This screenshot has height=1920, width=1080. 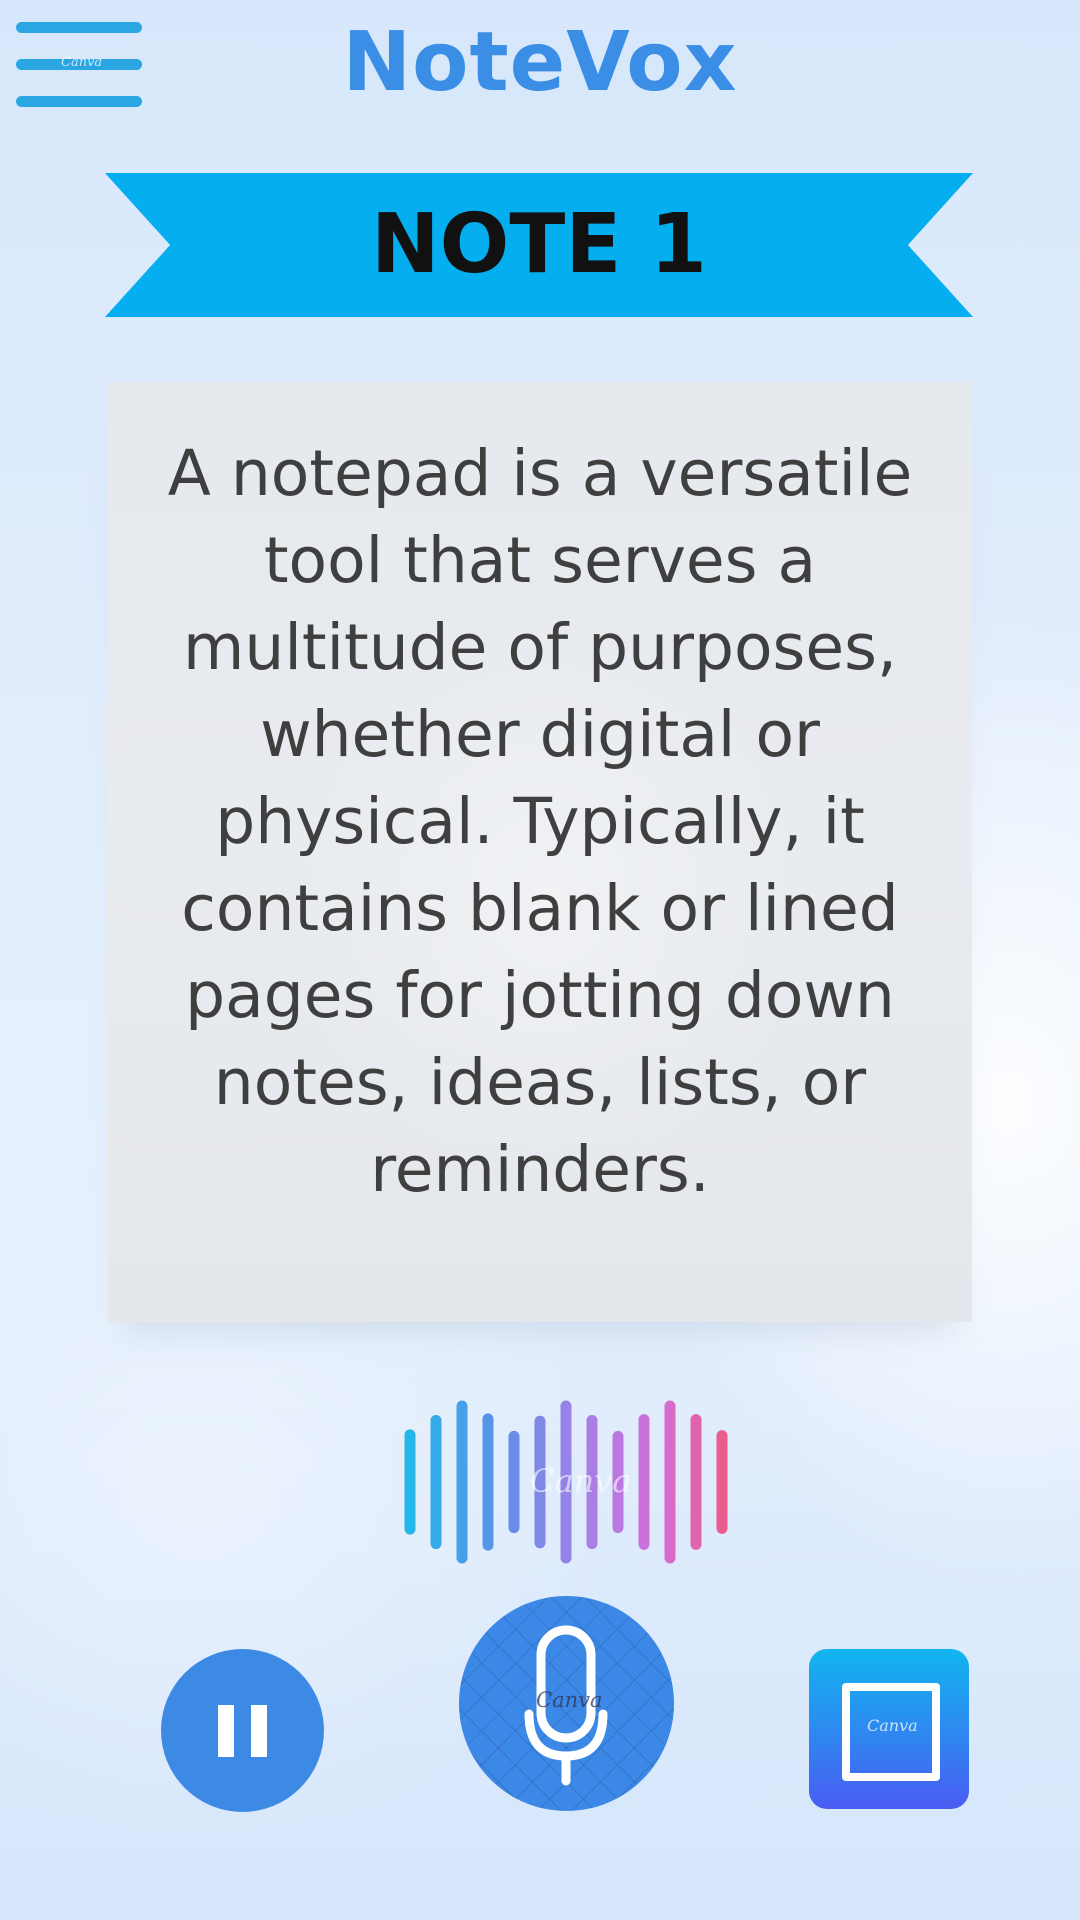 What do you see at coordinates (892, 1725) in the screenshot?
I see `stop-watermark: Canva` at bounding box center [892, 1725].